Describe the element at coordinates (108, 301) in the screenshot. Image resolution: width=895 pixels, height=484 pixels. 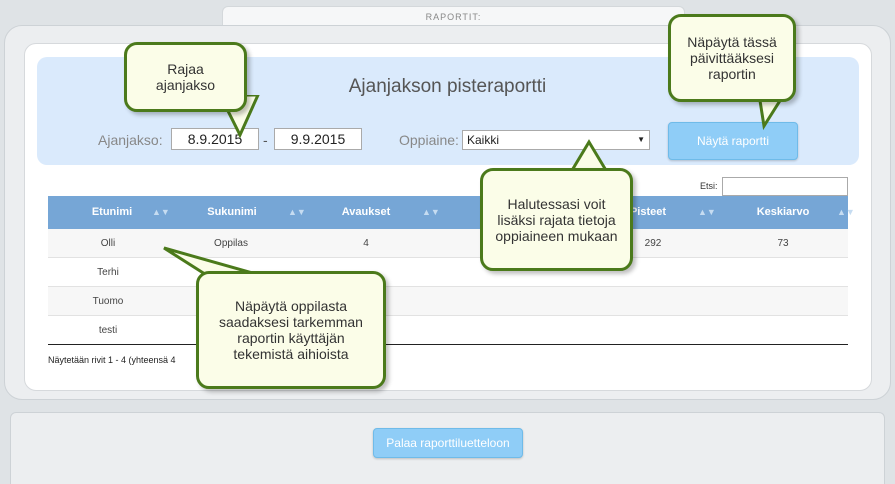
I see `cell-first-name: Tuomo` at that location.